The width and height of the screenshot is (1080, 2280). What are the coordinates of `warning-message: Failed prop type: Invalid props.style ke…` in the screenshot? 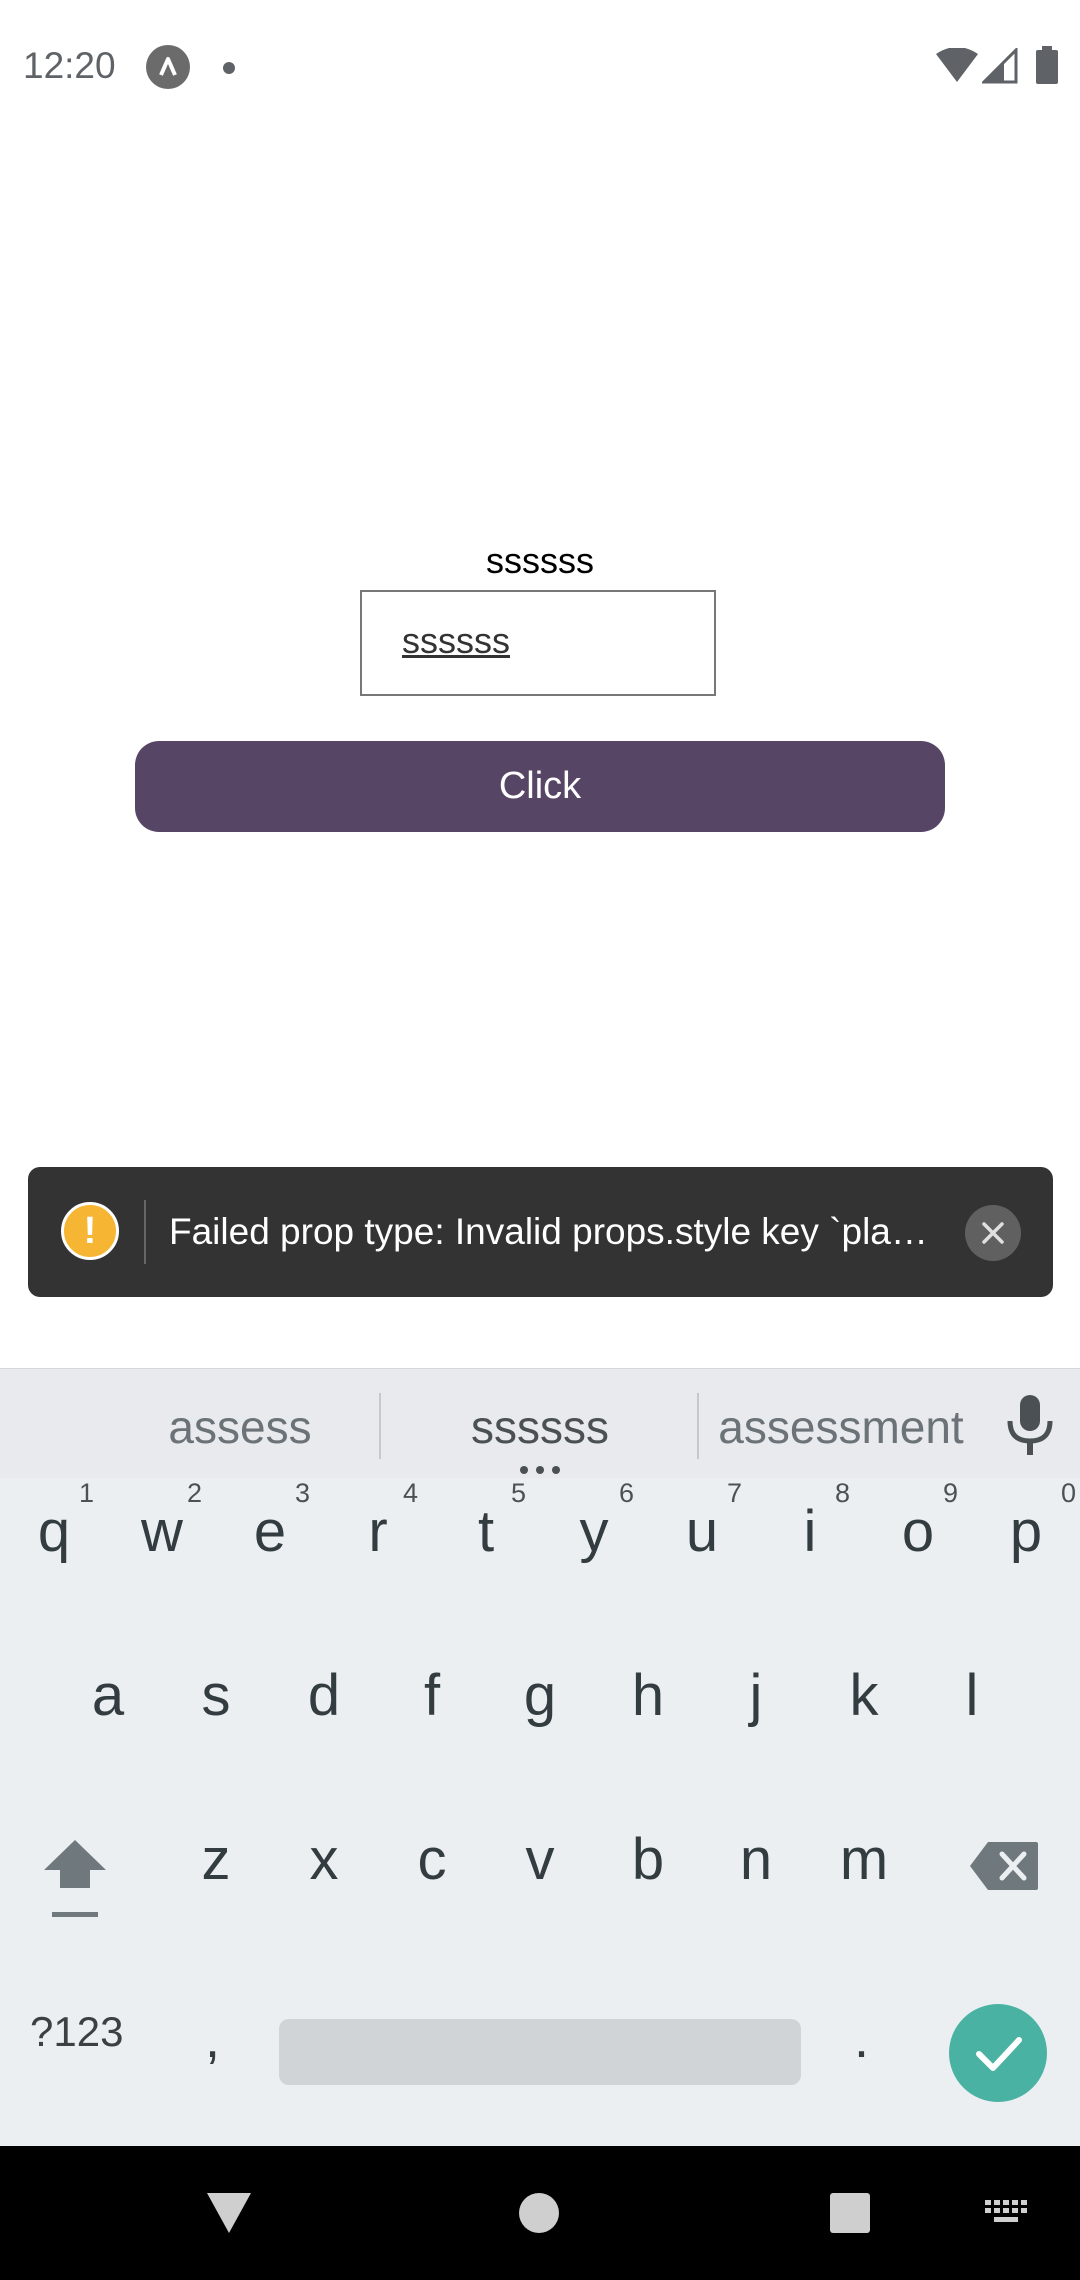 It's located at (548, 1231).